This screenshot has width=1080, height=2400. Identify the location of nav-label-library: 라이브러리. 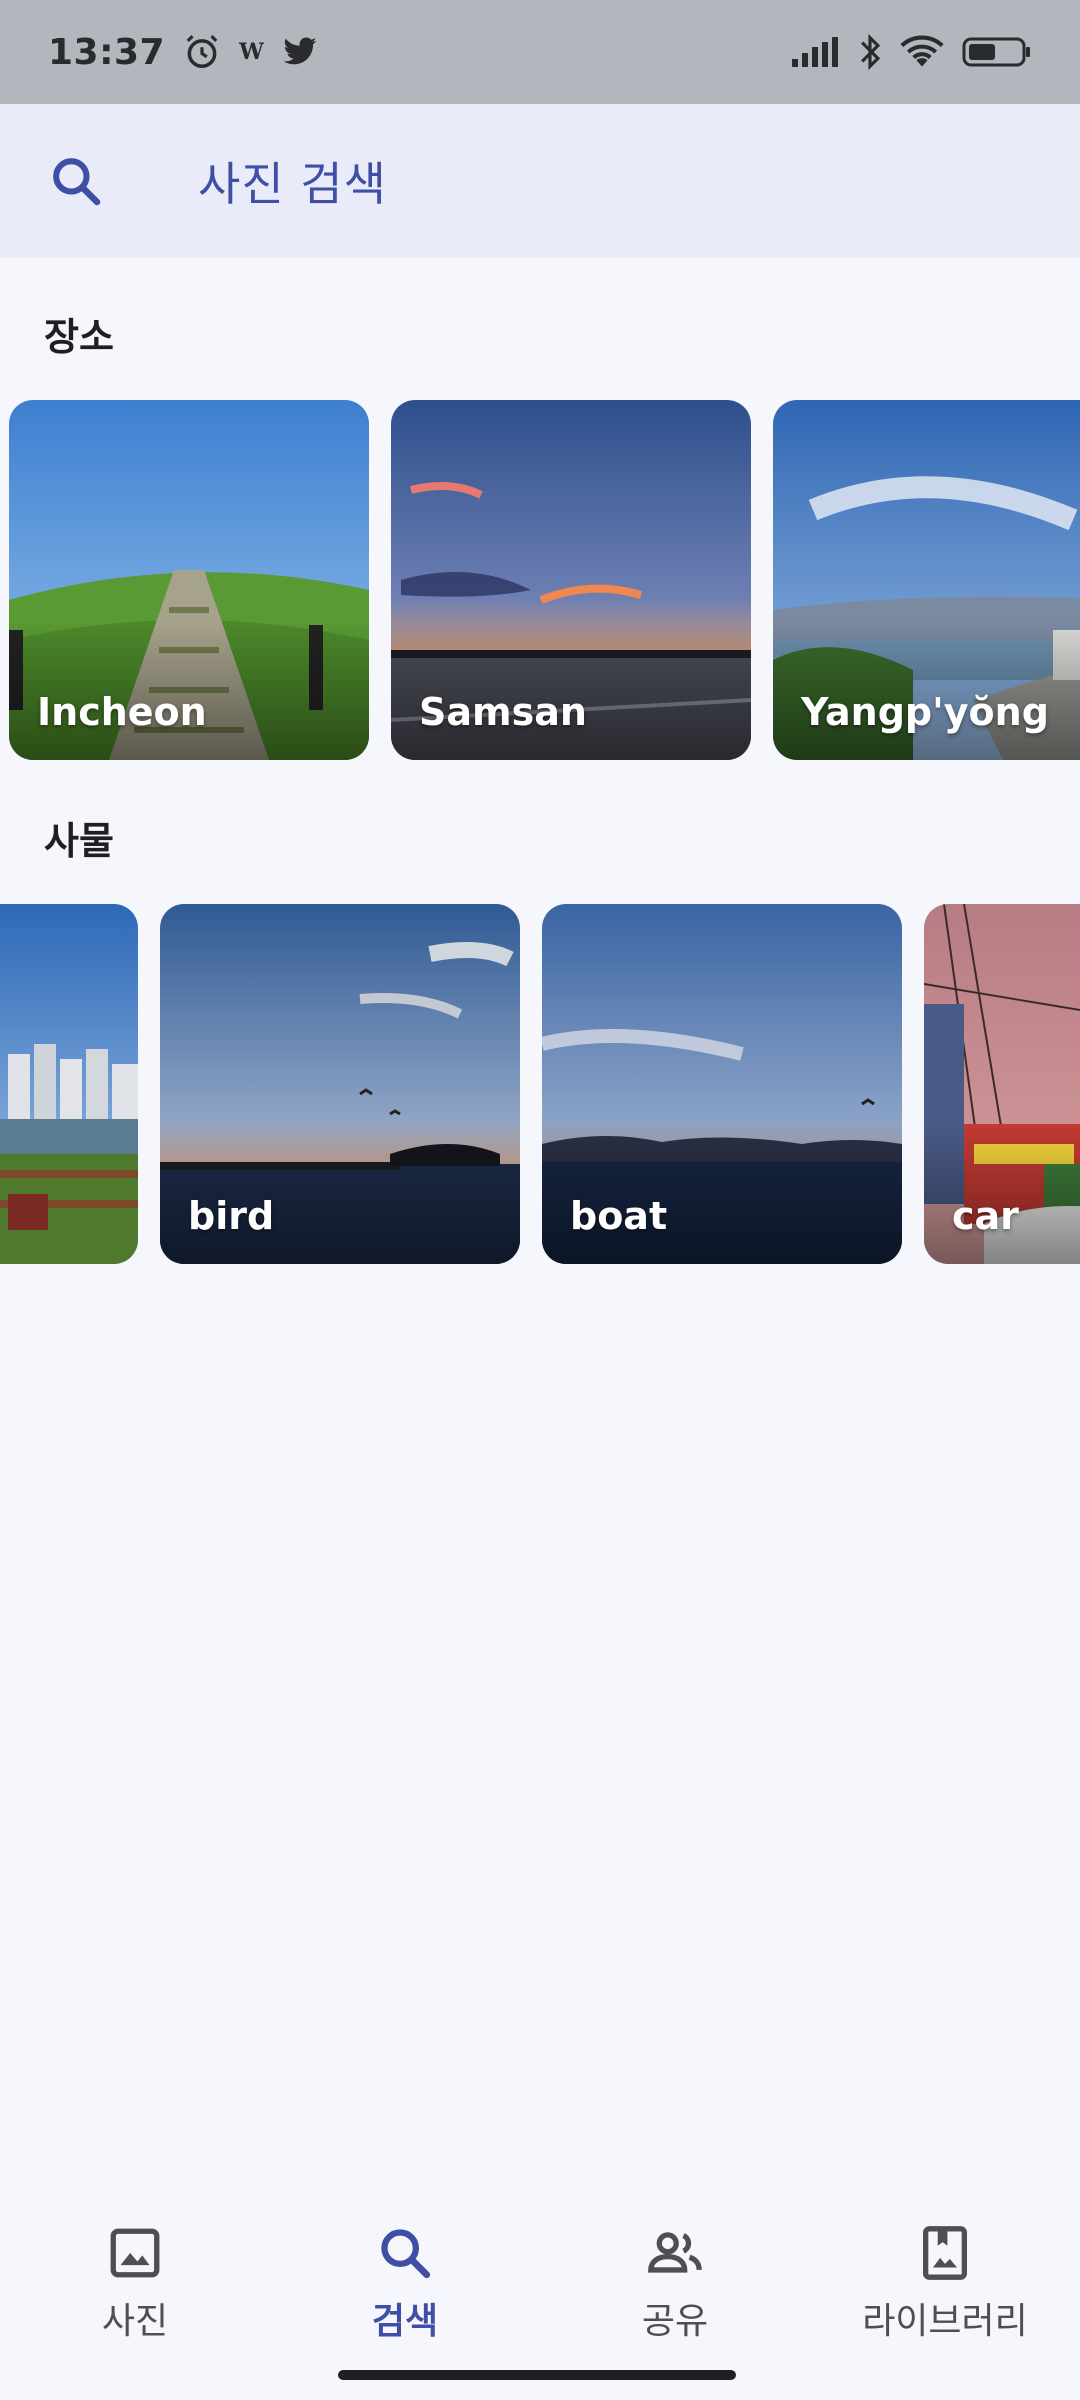
(945, 2321).